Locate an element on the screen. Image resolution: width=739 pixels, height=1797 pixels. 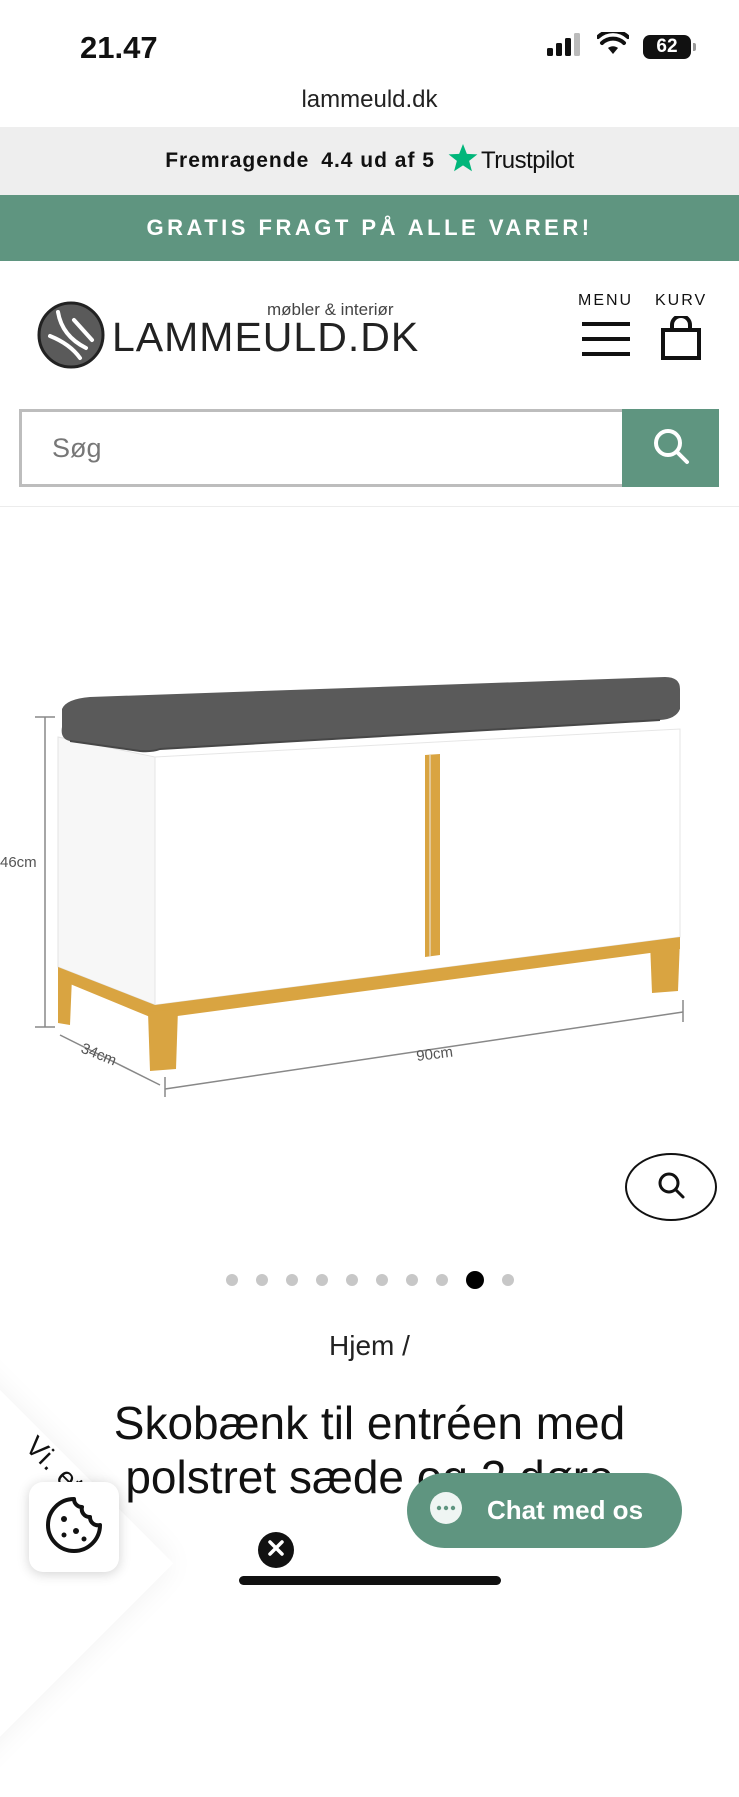
wifi-icon is located at coordinates (613, 45).